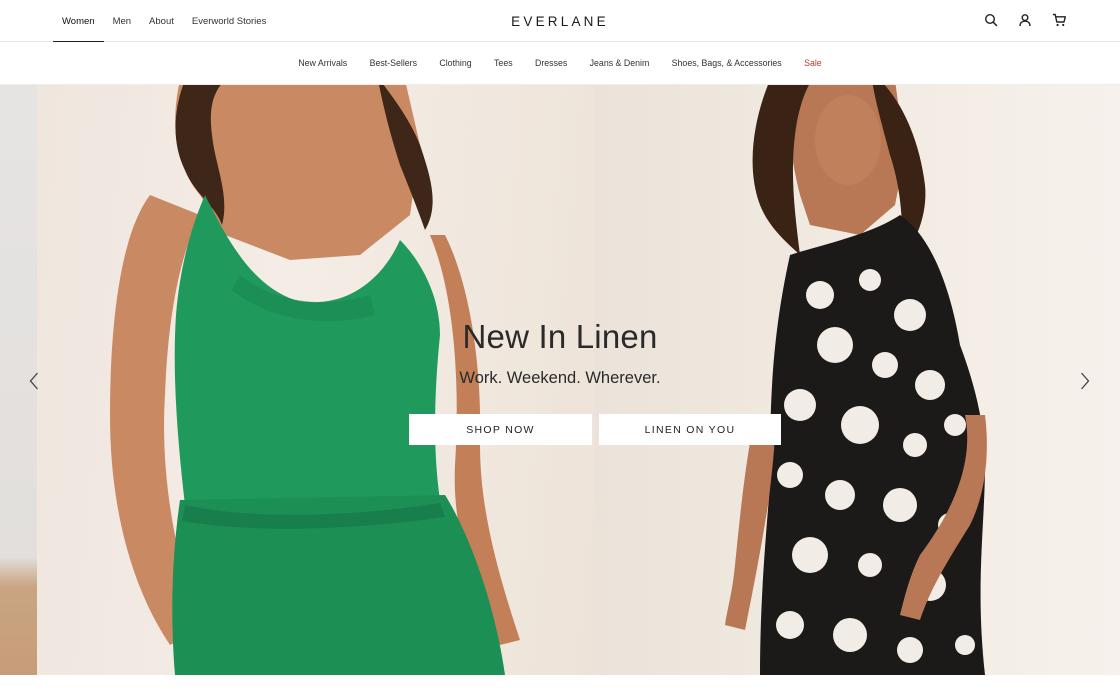 This screenshot has height=694, width=1120. I want to click on everlane-logo: EVERLANE, so click(560, 21).